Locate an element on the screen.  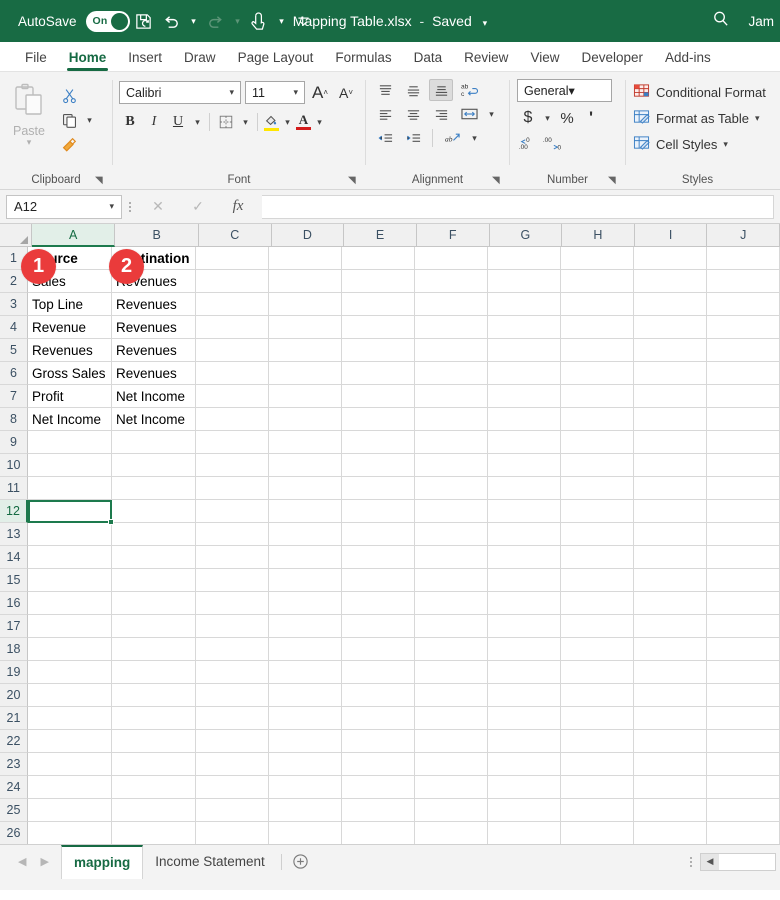
row-header-23: 23 is located at coordinates (14, 764).